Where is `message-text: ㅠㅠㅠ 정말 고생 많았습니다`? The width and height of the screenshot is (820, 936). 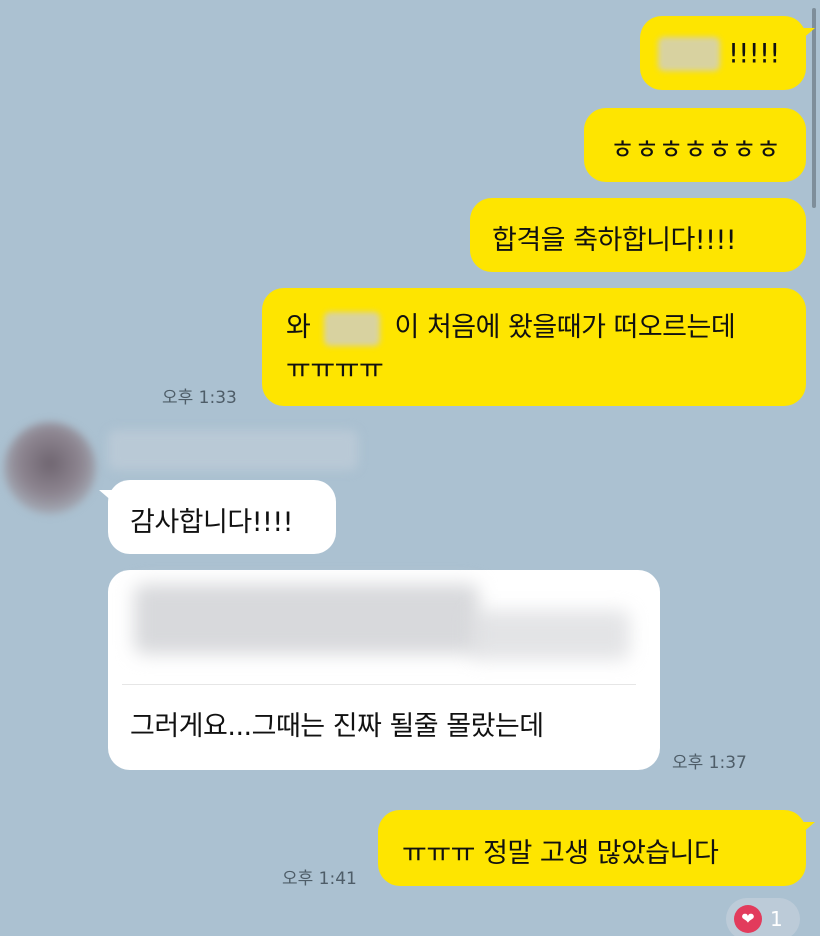 message-text: ㅠㅠㅠ 정말 고생 많았습니다 is located at coordinates (560, 853).